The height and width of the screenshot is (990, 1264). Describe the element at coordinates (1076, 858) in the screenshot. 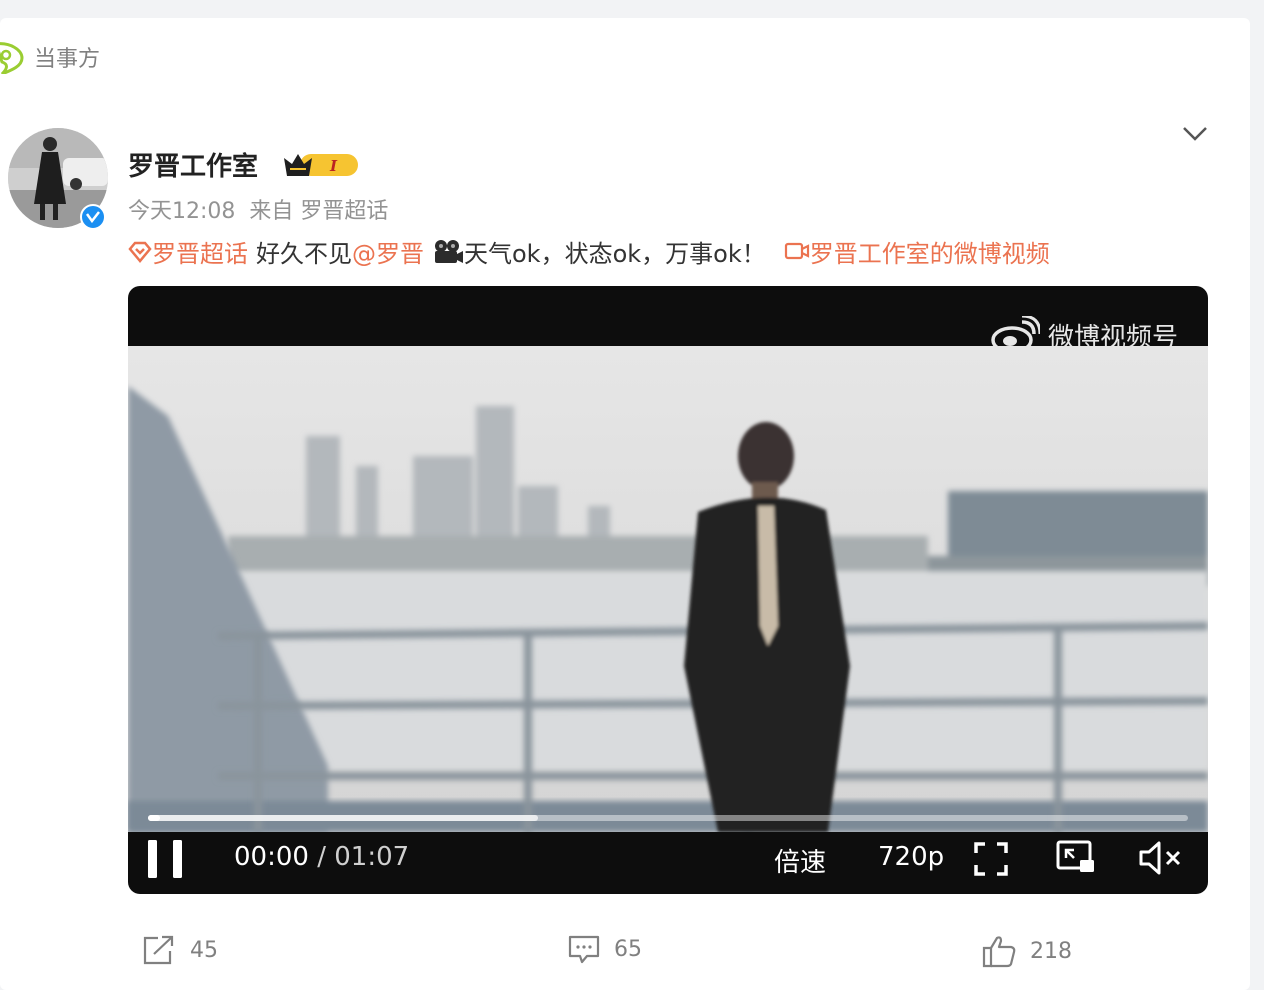

I see `picture-in-picture-icon` at that location.